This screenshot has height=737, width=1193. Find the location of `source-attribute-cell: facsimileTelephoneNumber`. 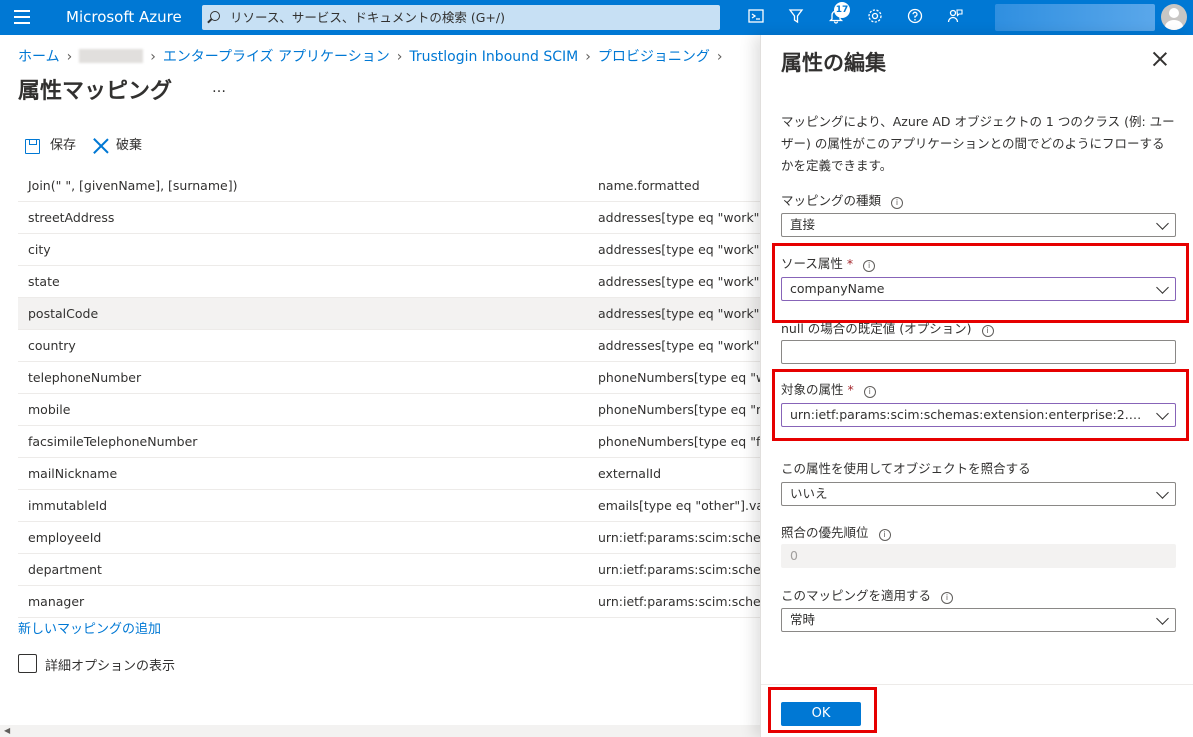

source-attribute-cell: facsimileTelephoneNumber is located at coordinates (113, 441).